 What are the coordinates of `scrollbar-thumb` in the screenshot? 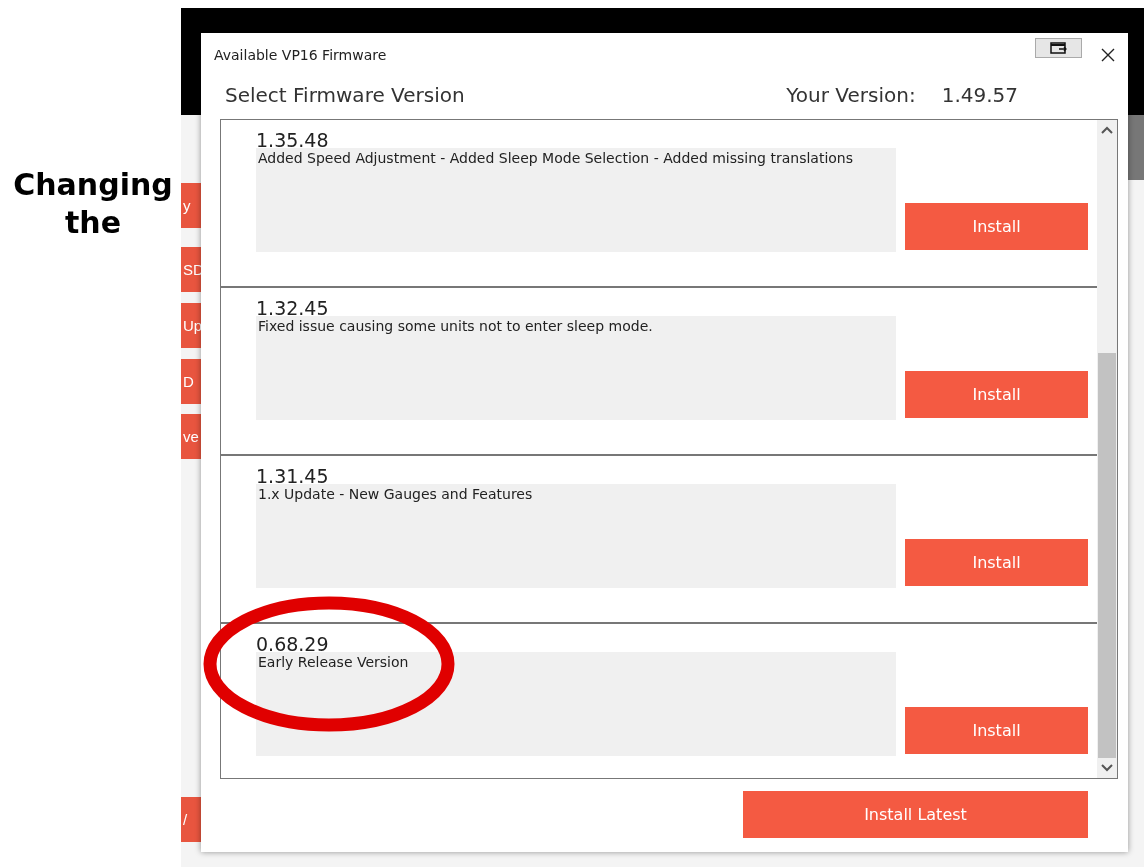 It's located at (1107, 555).